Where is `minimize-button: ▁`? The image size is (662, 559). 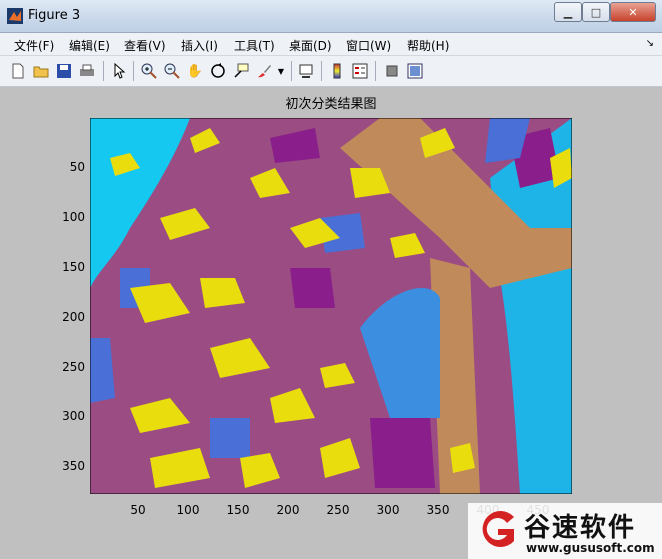 minimize-button: ▁ is located at coordinates (568, 12).